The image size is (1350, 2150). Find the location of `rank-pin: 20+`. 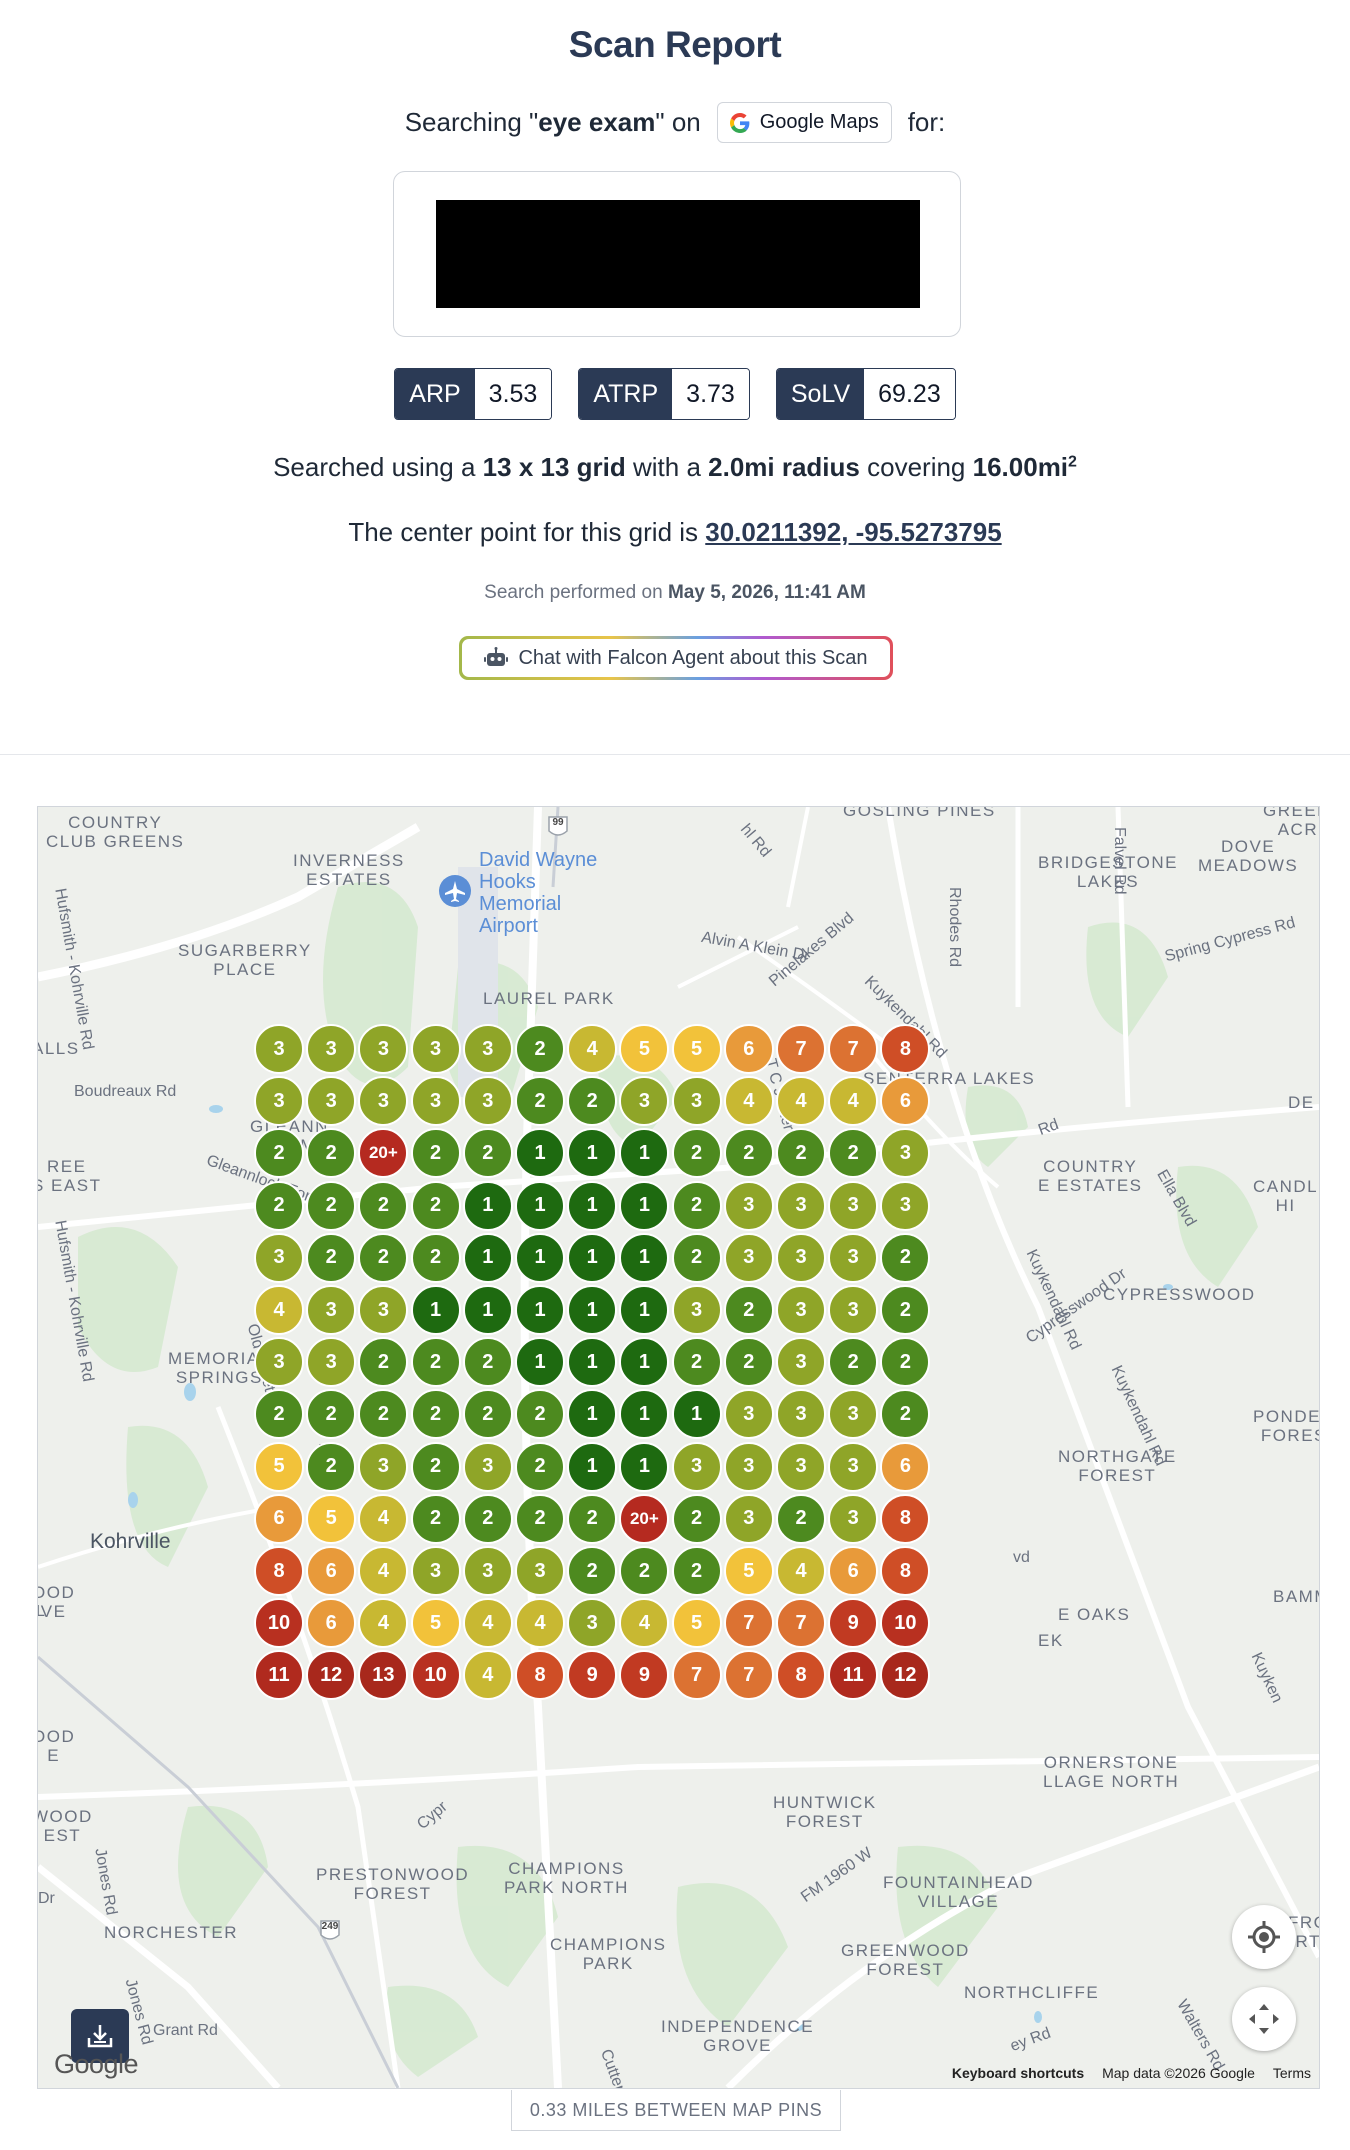

rank-pin: 20+ is located at coordinates (644, 1518).